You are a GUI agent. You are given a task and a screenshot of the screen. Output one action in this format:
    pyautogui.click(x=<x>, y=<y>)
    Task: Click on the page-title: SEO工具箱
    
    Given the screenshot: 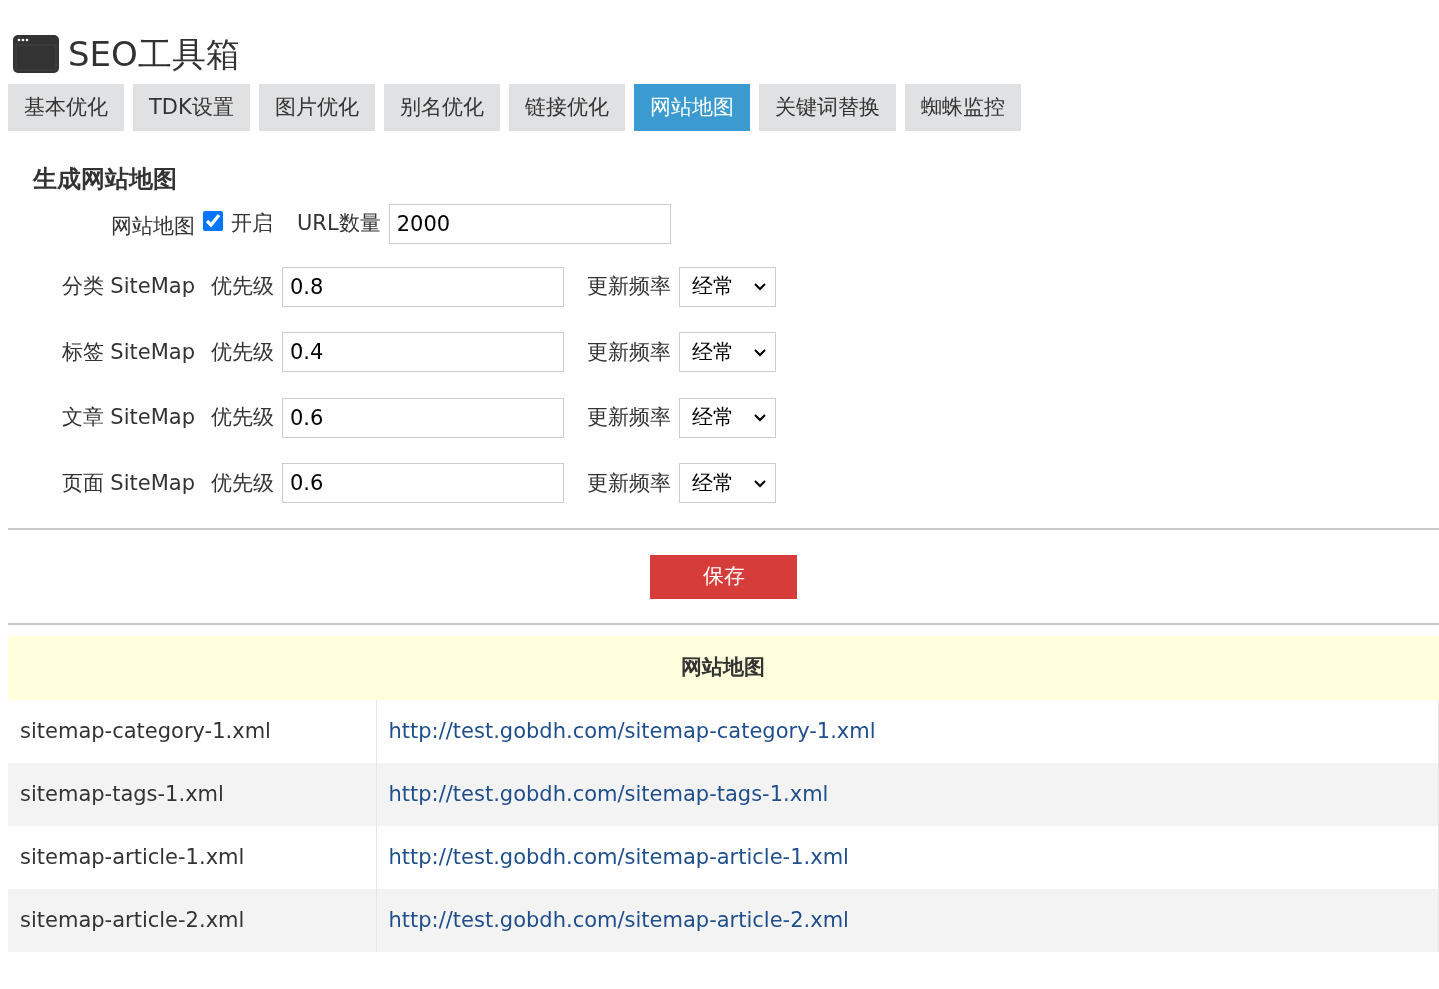 What is the action you would take?
    pyautogui.click(x=154, y=54)
    